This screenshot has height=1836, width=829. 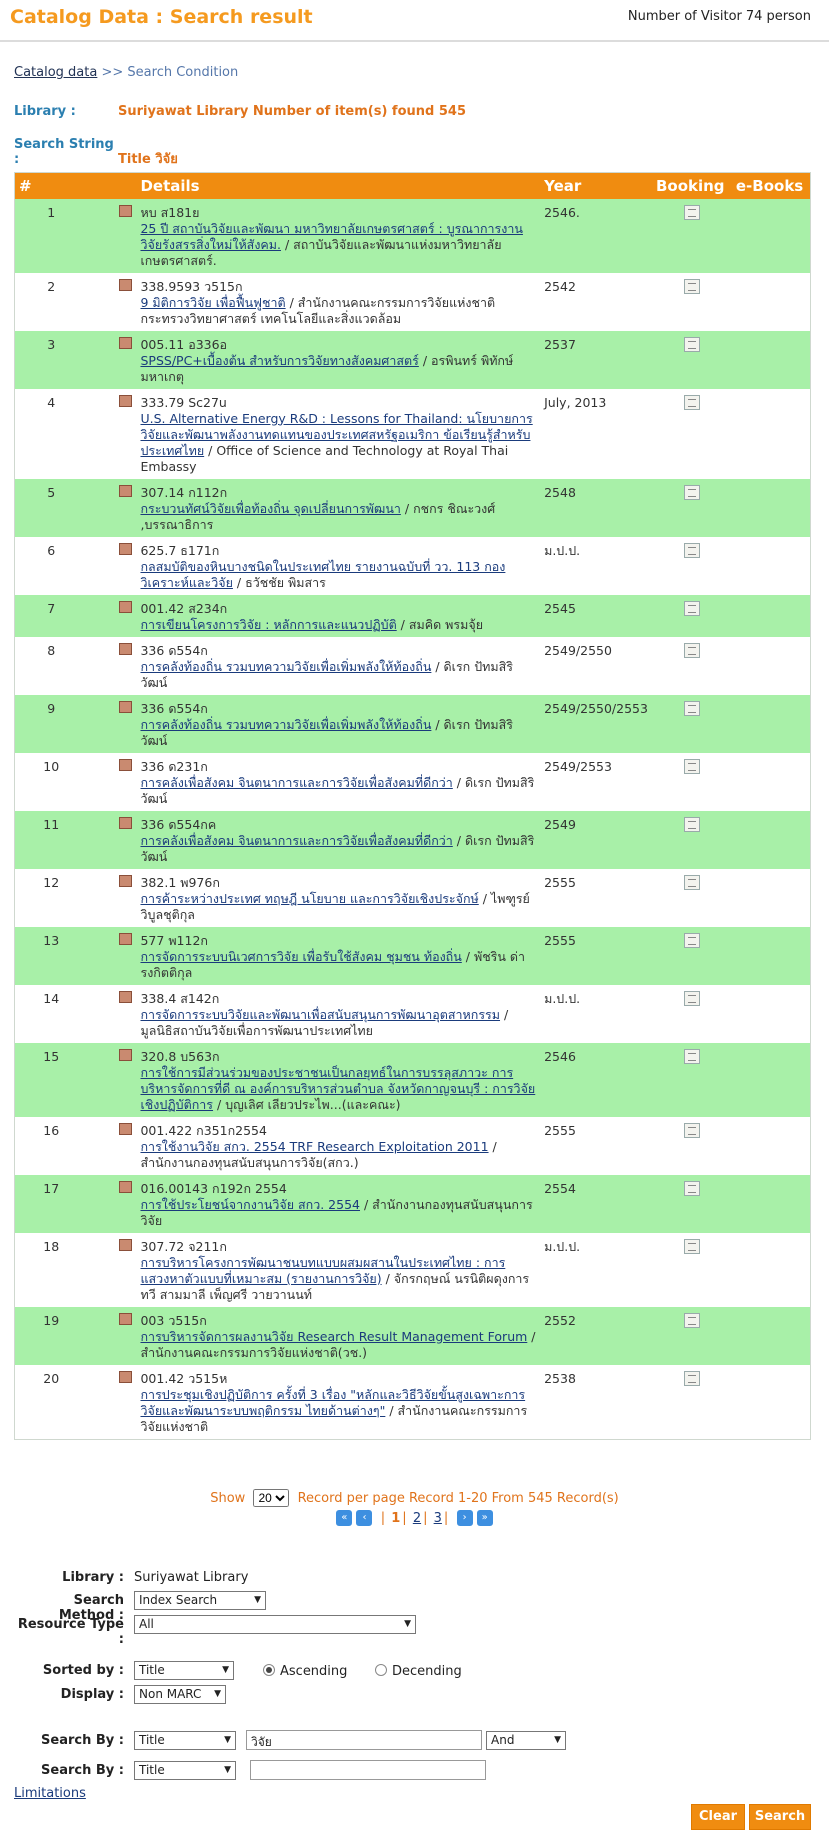 What do you see at coordinates (438, 1518) in the screenshot?
I see `page-3: 3` at bounding box center [438, 1518].